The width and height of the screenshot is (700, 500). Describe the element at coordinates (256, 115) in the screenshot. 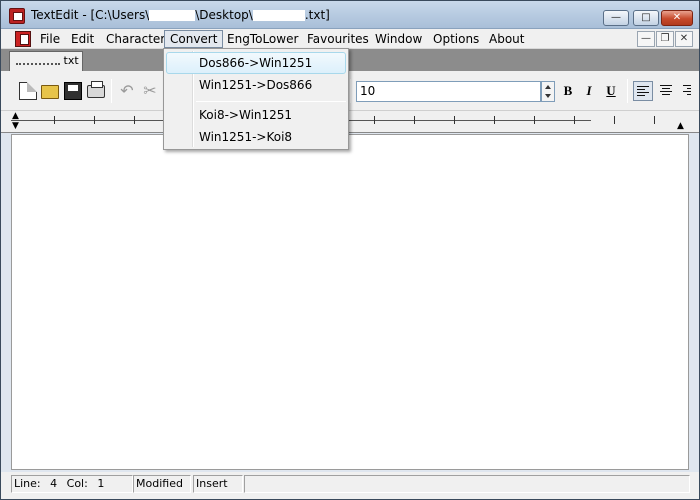

I see `menu-item-koi8-win1251: Koi8->Win1251` at that location.